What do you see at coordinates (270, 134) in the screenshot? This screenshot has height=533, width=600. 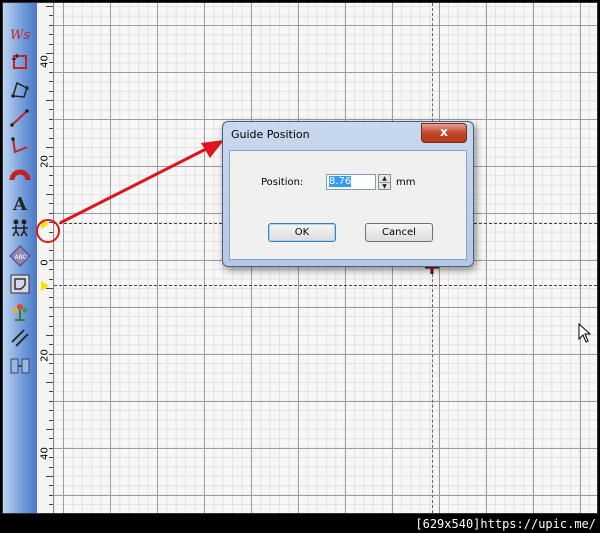 I see `dialog-title: Guide Position` at bounding box center [270, 134].